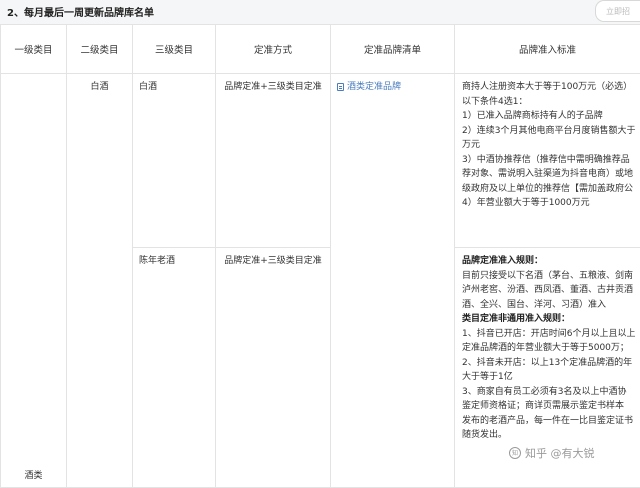 This screenshot has width=640, height=488. I want to click on standard-line: 定准品牌酒的年营业额大于等于5000万；, so click(551, 348).